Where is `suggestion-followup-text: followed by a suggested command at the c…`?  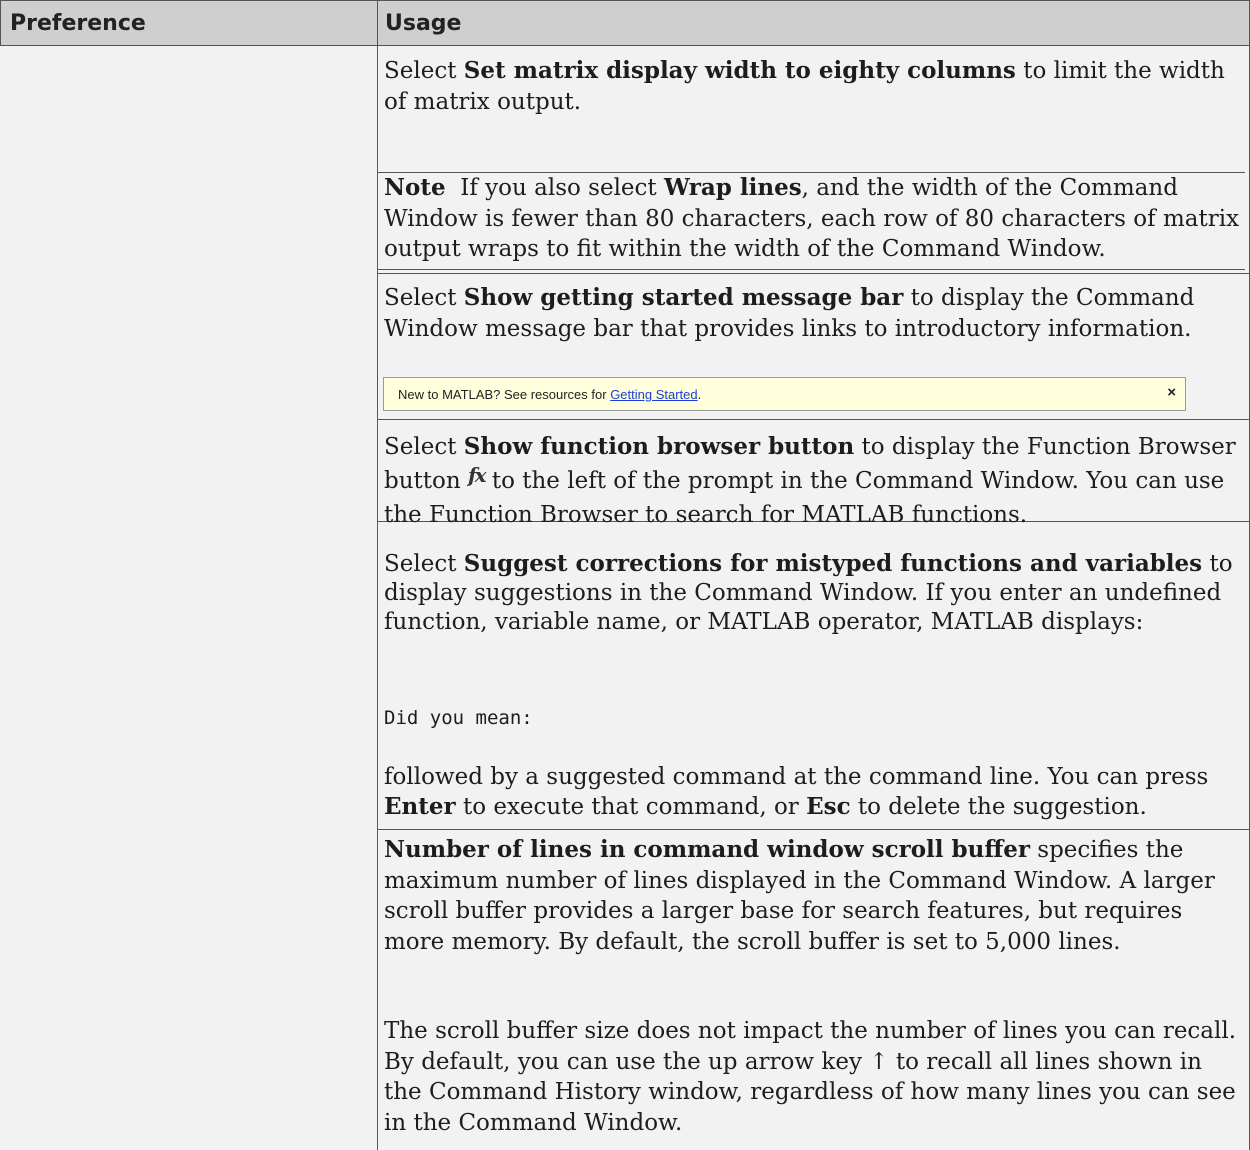 suggestion-followup-text: followed by a suggested command at the c… is located at coordinates (796, 792).